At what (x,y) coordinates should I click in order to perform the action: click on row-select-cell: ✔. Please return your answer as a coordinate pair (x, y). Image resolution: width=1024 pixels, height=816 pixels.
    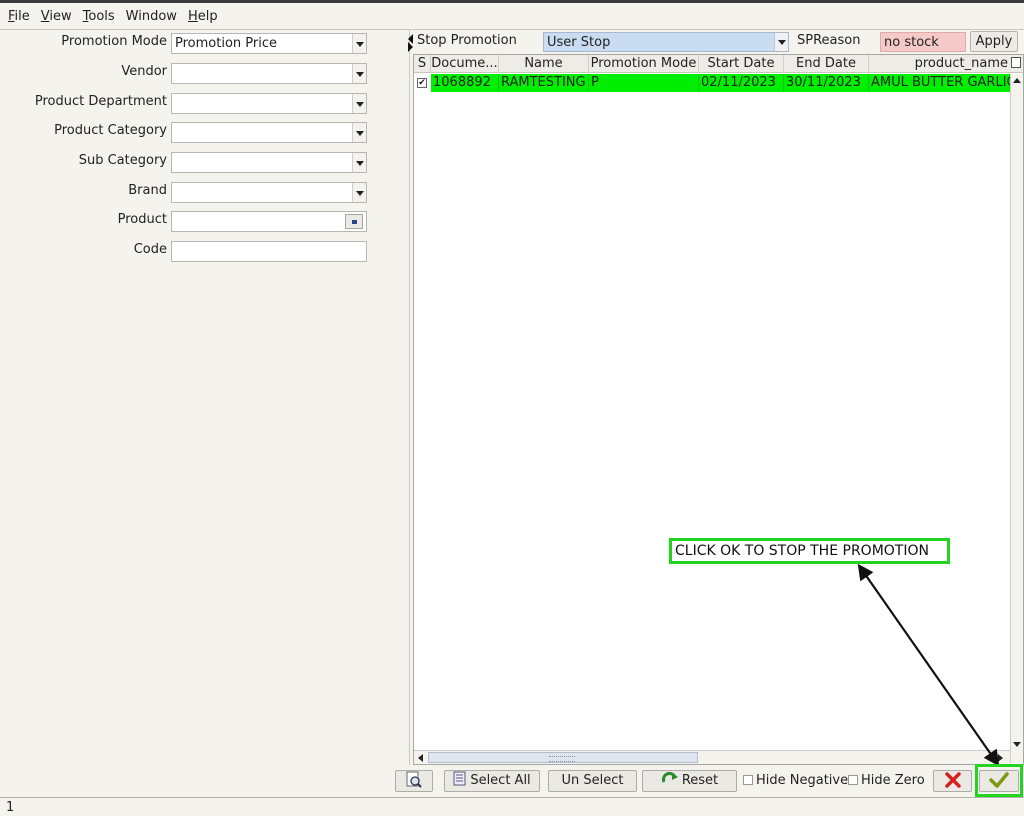
    Looking at the image, I should click on (422, 83).